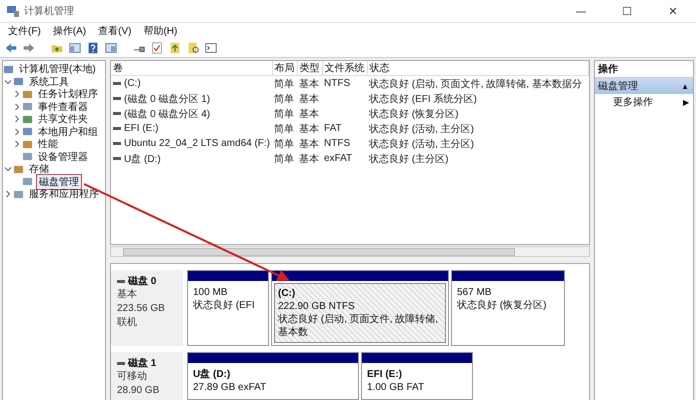 This screenshot has width=696, height=400. What do you see at coordinates (358, 326) in the screenshot?
I see `partition-info: 状态良好 (启动, 页面文件, 故障转储, 基本数` at bounding box center [358, 326].